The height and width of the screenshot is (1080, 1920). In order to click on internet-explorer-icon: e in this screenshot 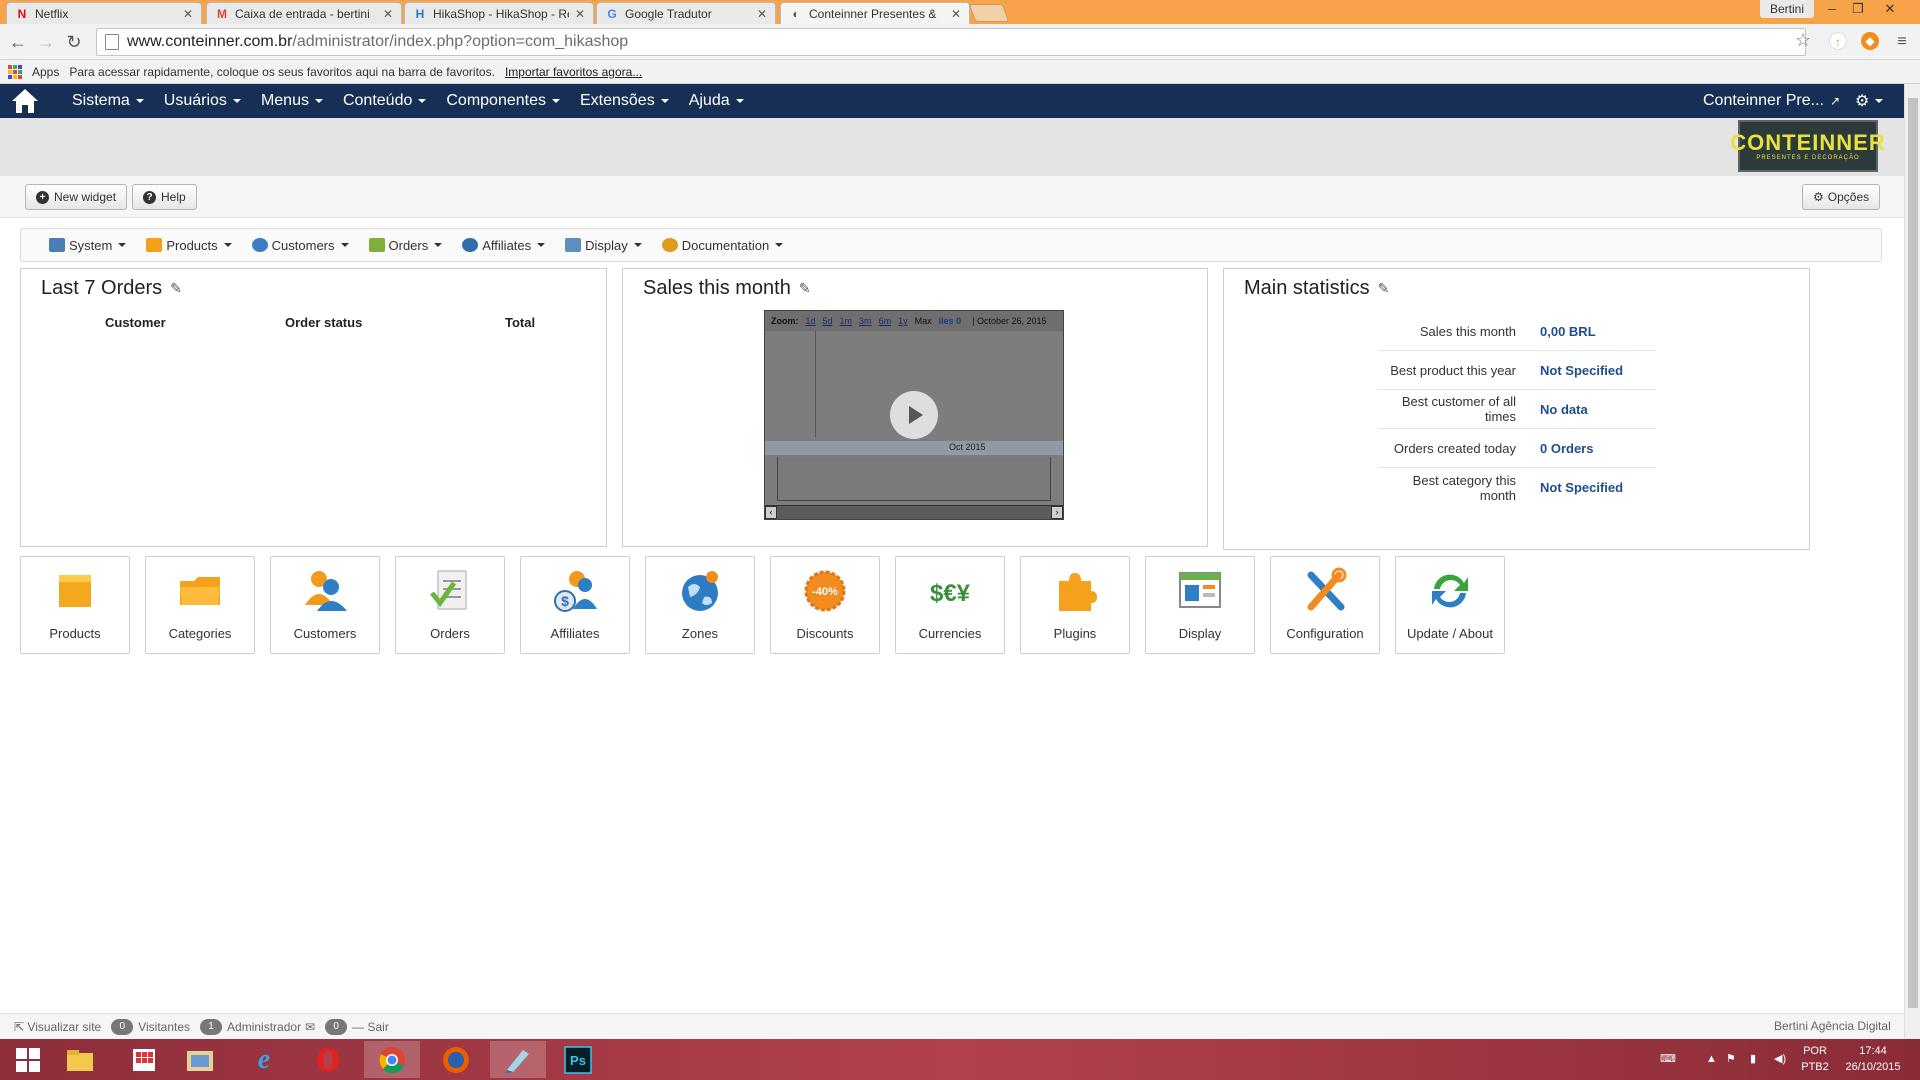, I will do `click(264, 1059)`.